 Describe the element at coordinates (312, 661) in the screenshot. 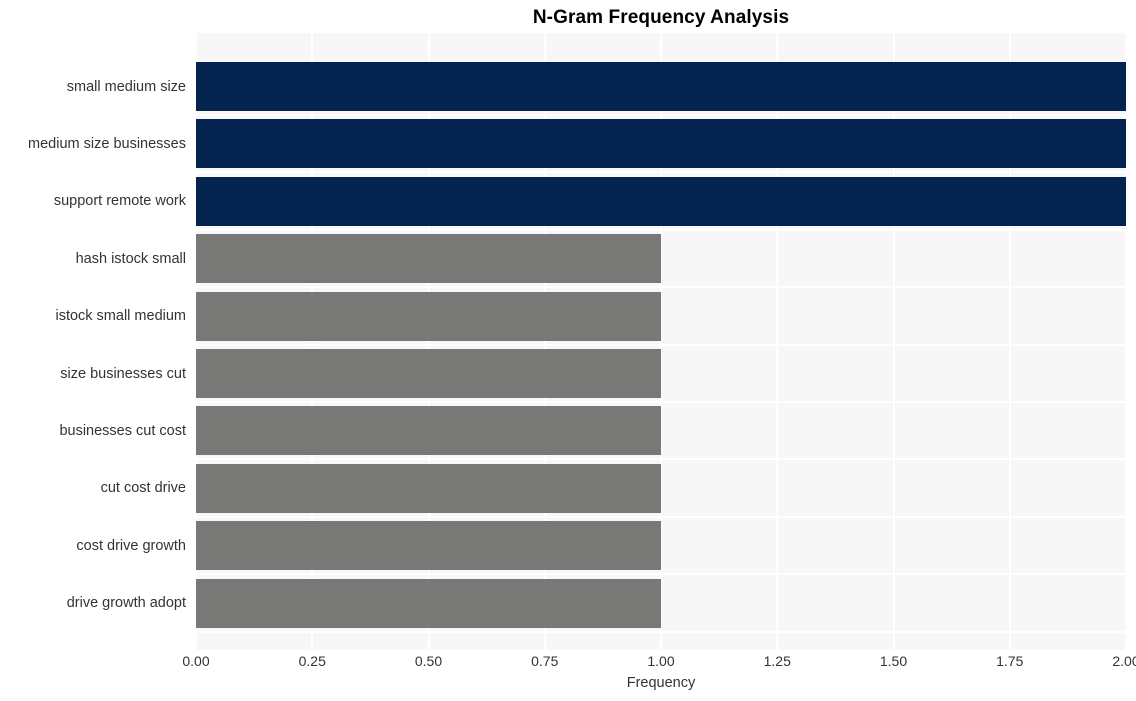

I see `x-axis-tick-label: 0.25` at that location.